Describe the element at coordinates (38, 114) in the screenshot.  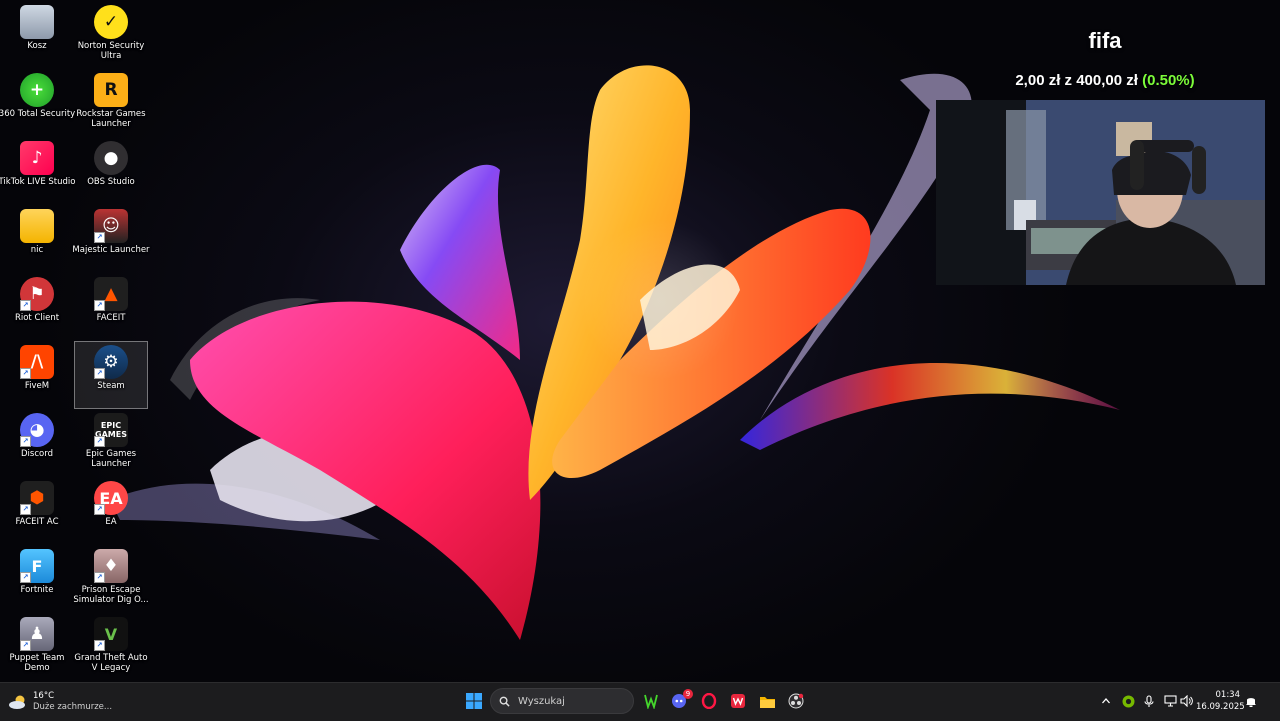
I see `desktop-shortcut-label: 360 Total Security` at that location.